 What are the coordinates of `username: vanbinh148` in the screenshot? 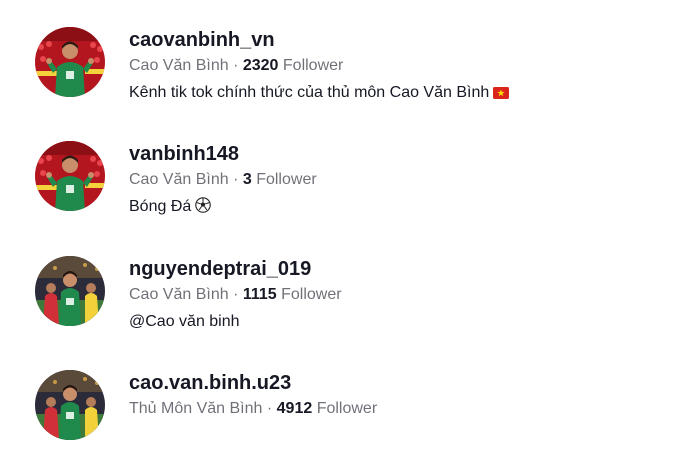 It's located at (409, 154).